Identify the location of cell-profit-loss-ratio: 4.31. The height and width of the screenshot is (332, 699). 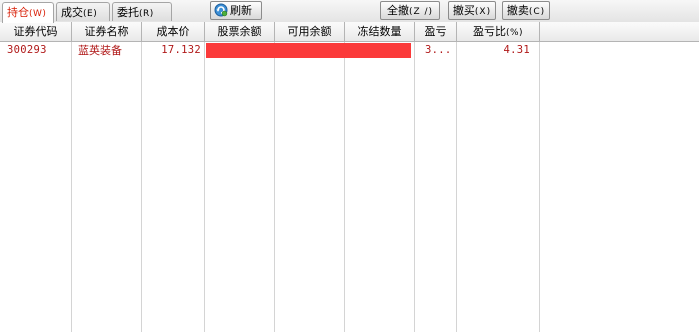
(516, 50).